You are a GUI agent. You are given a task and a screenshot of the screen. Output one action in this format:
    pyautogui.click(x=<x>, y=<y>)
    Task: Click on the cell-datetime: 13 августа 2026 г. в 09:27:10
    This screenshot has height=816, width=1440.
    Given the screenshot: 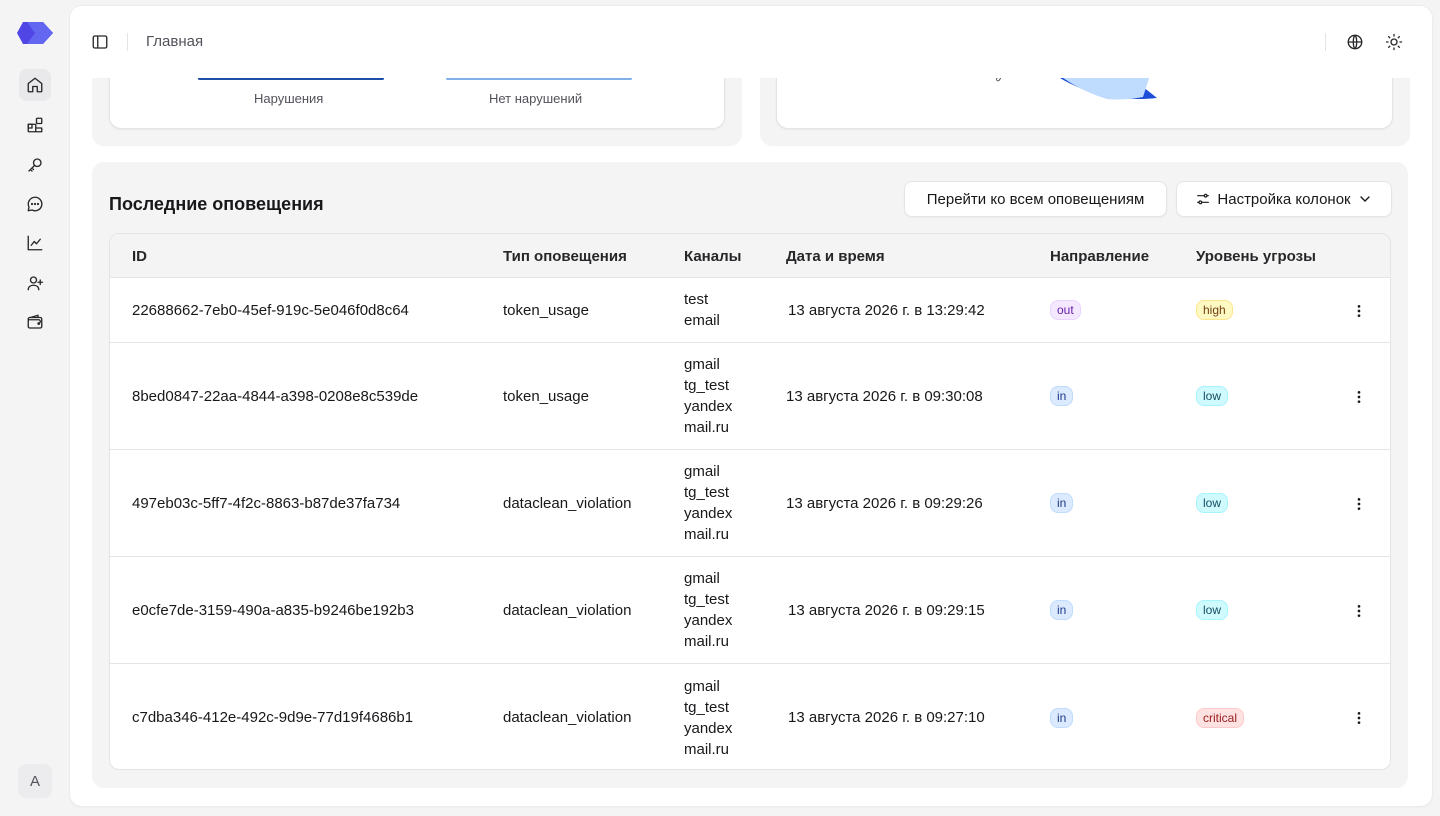 What is the action you would take?
    pyautogui.click(x=886, y=717)
    